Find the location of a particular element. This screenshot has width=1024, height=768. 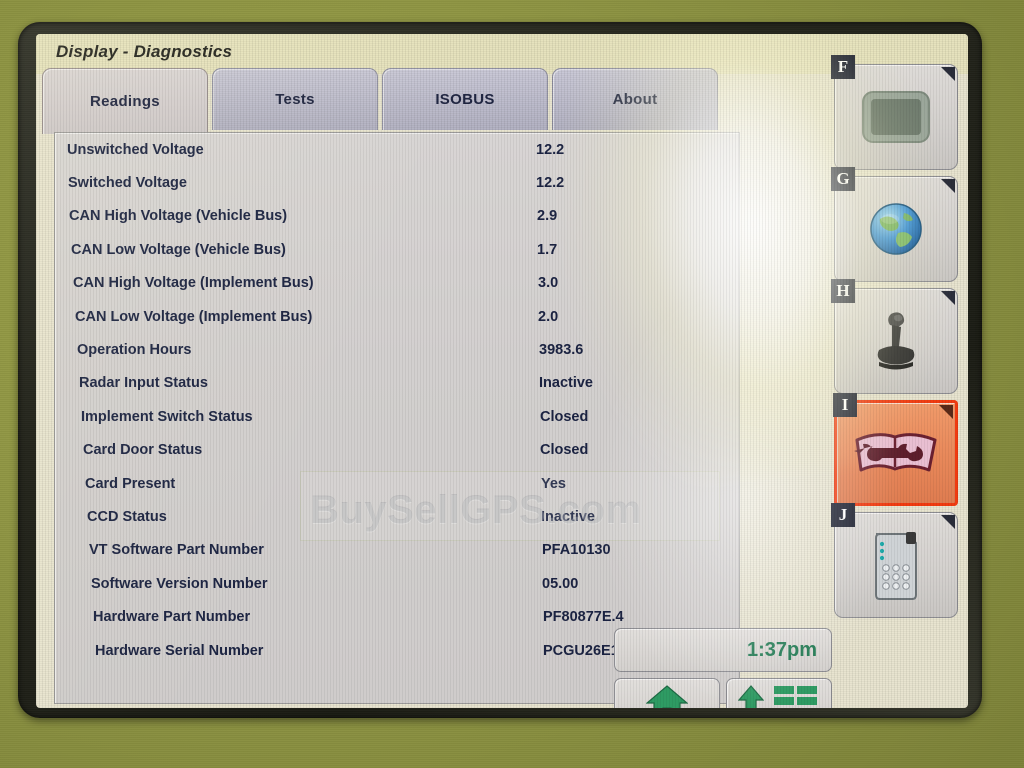

softkey-corner-marker-f is located at coordinates (948, 74).